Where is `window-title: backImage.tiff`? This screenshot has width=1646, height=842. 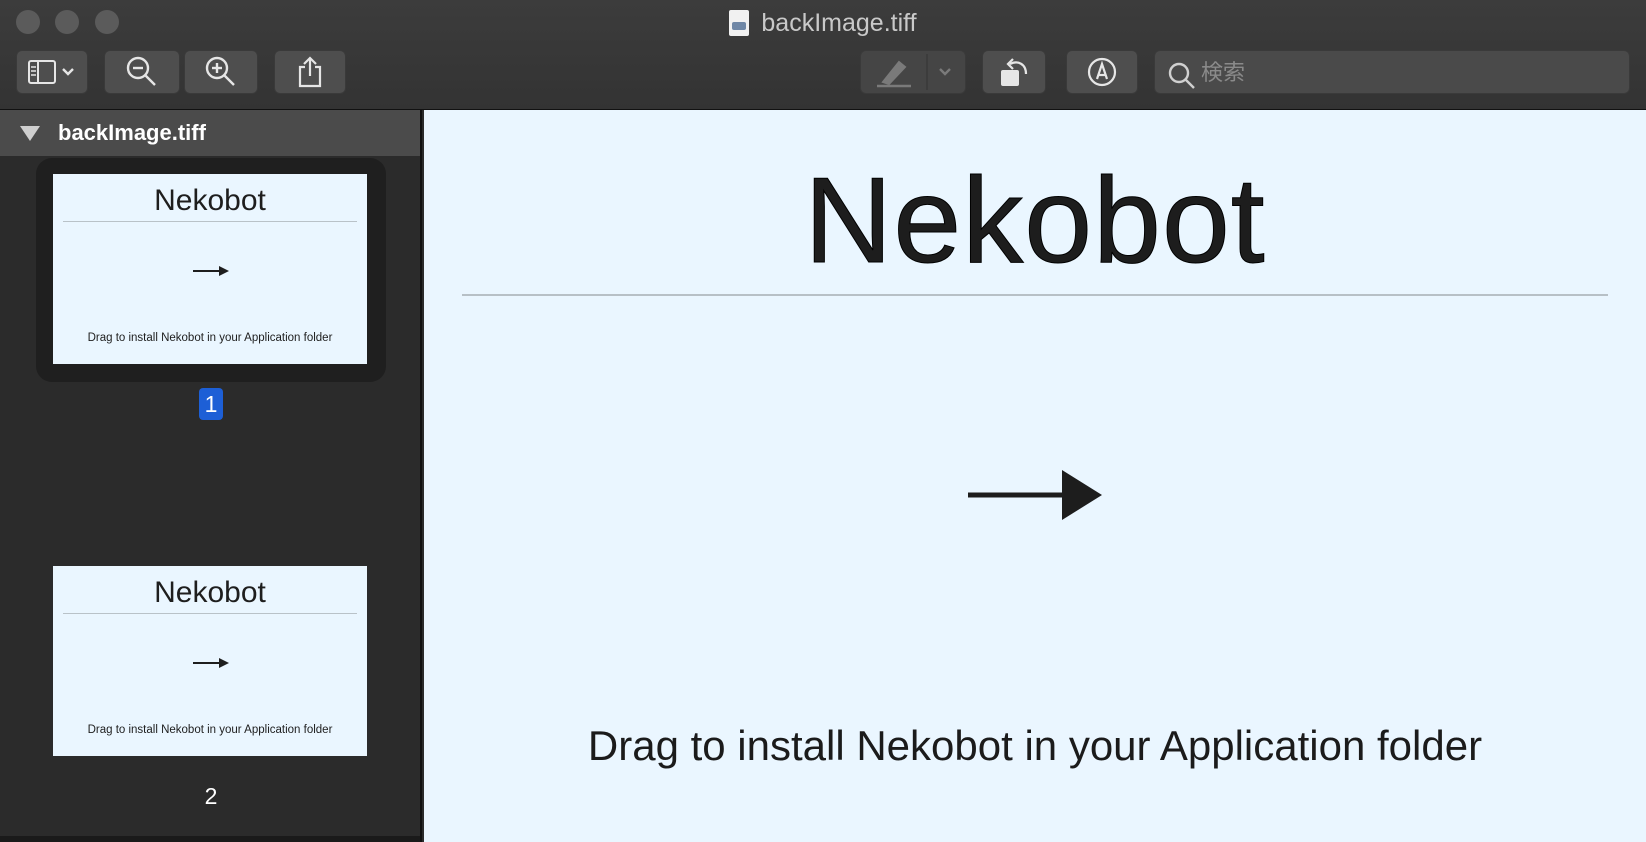
window-title: backImage.tiff is located at coordinates (823, 23).